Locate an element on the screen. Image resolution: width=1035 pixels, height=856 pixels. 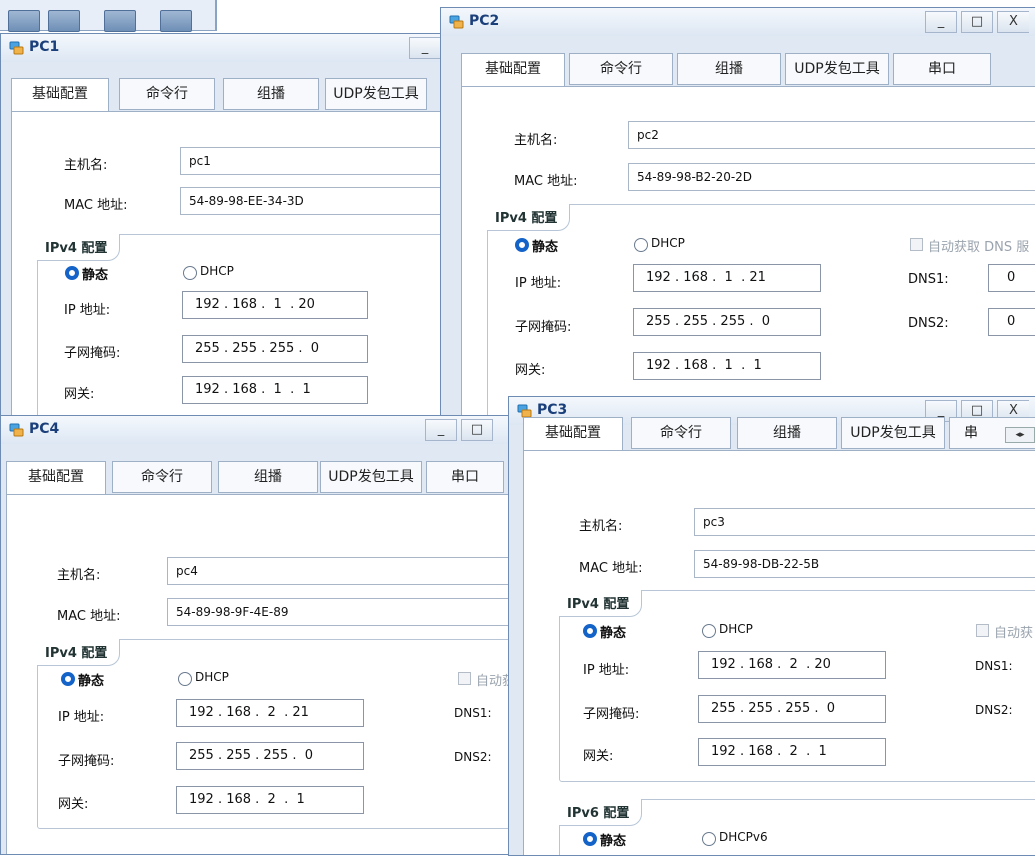
title-bar: PC1 _ is located at coordinates (222, 48).